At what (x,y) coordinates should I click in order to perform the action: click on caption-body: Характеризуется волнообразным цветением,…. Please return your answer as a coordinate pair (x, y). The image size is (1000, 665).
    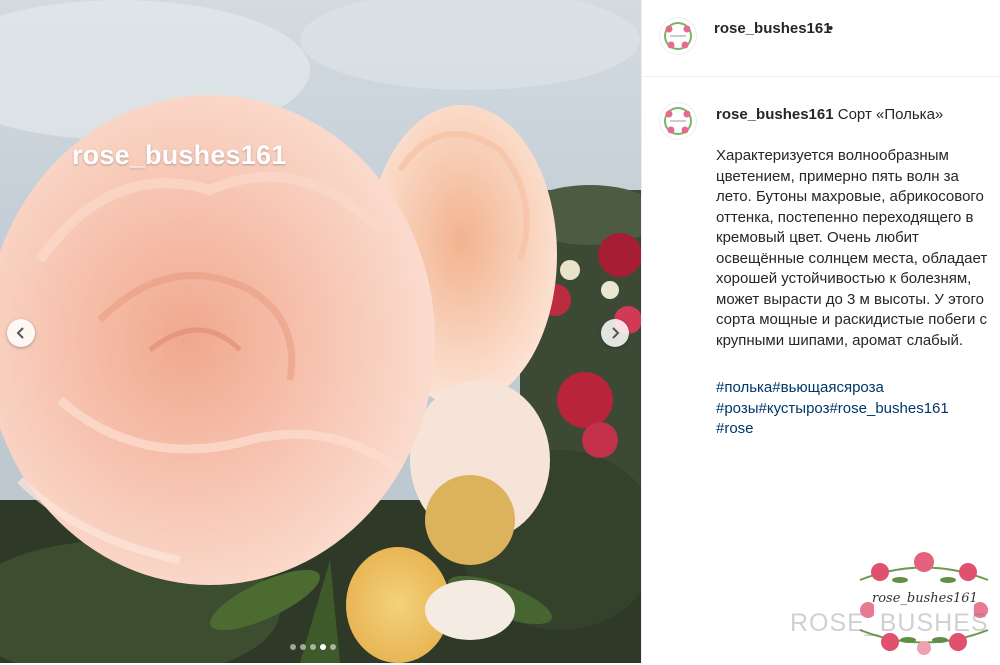
    Looking at the image, I should click on (854, 248).